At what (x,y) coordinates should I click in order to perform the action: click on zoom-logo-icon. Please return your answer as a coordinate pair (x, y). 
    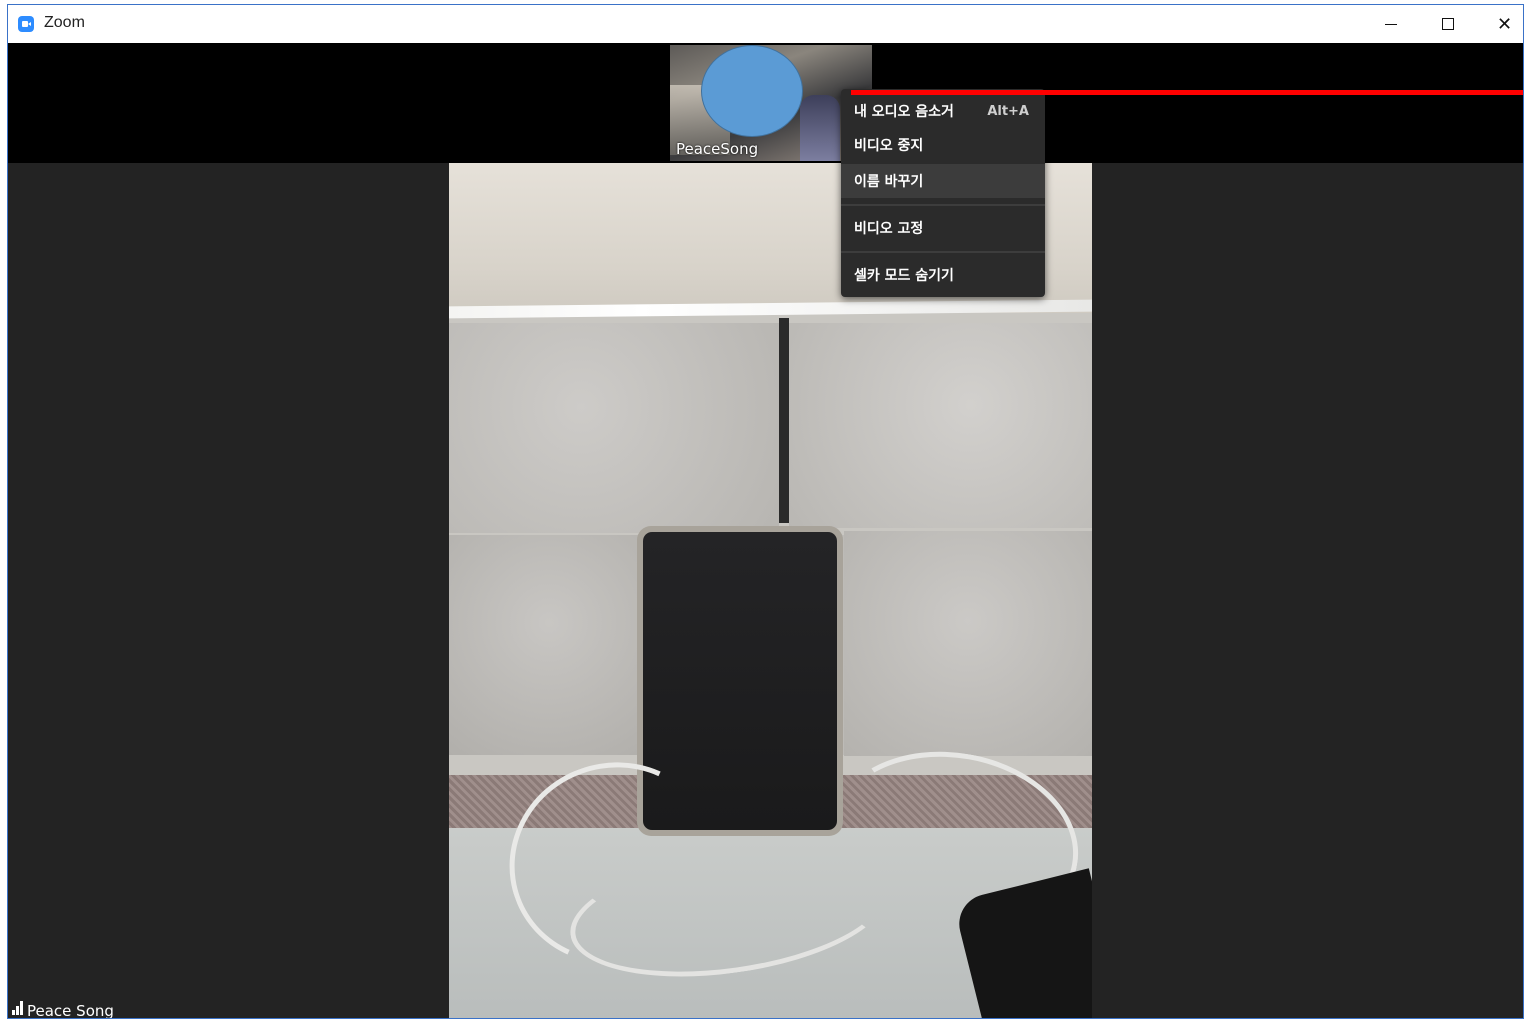
    Looking at the image, I should click on (26, 24).